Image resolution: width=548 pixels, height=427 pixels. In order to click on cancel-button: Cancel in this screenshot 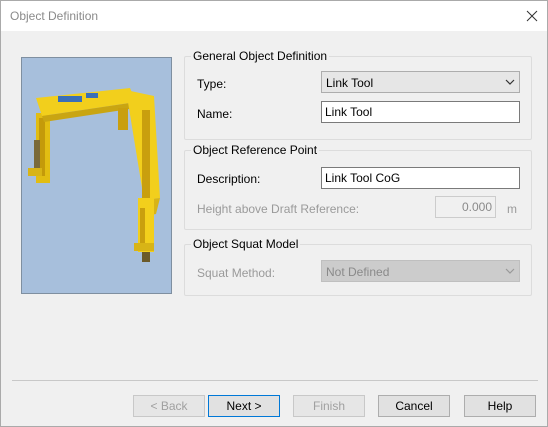, I will do `click(414, 406)`.